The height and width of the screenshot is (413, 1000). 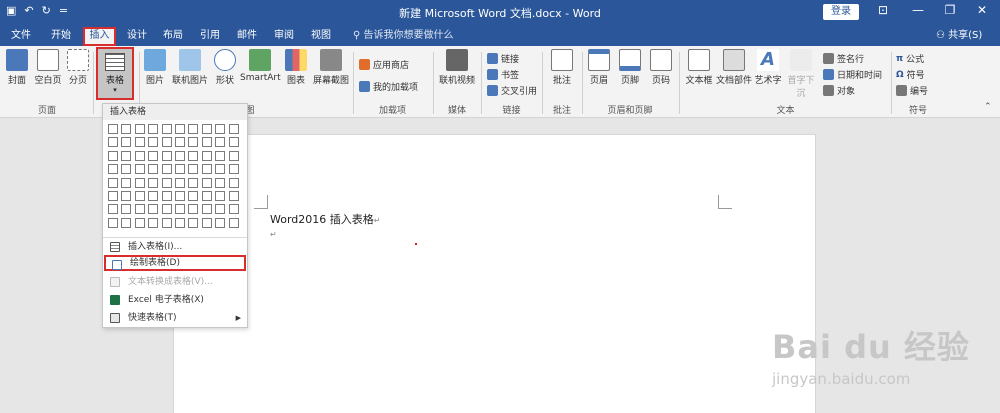 I want to click on date-time-button: 日期和时间, so click(x=852, y=74).